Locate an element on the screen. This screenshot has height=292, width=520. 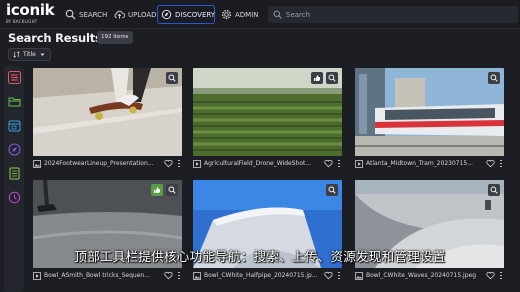
global-search-input: Search is located at coordinates (393, 14).